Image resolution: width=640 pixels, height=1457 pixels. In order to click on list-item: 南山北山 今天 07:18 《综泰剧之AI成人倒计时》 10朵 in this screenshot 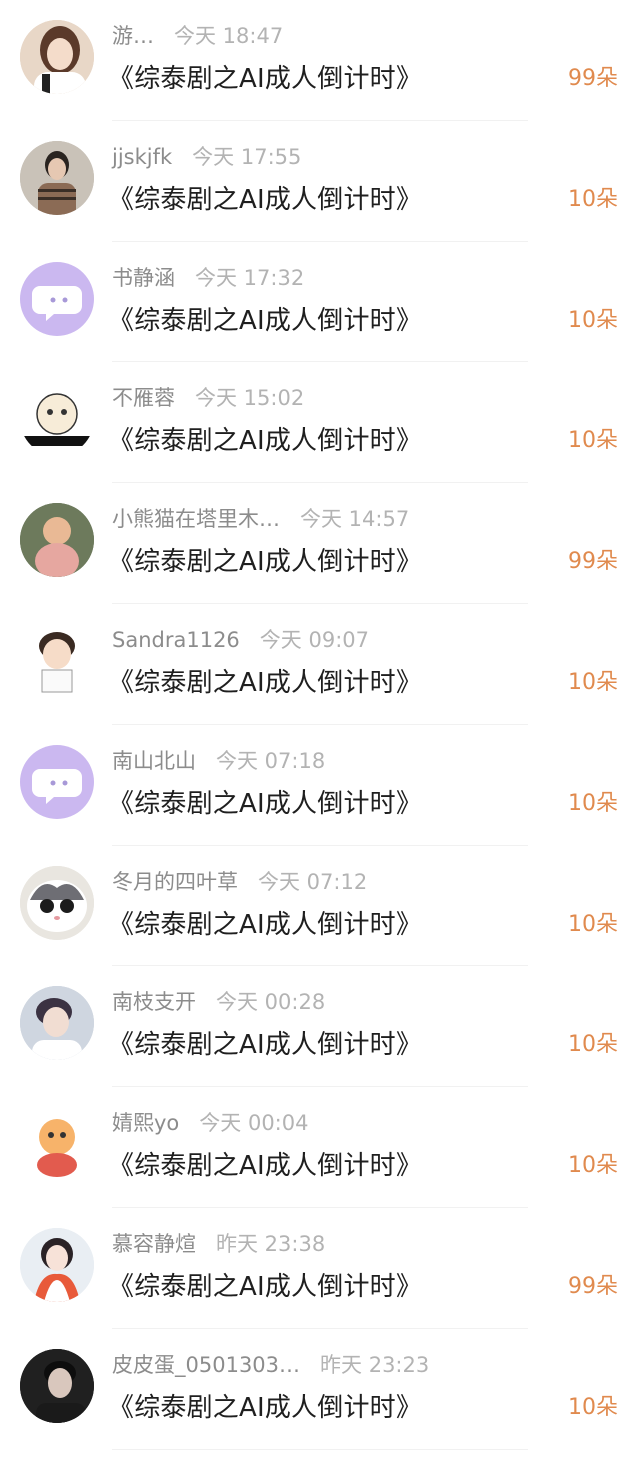, I will do `click(320, 785)`.